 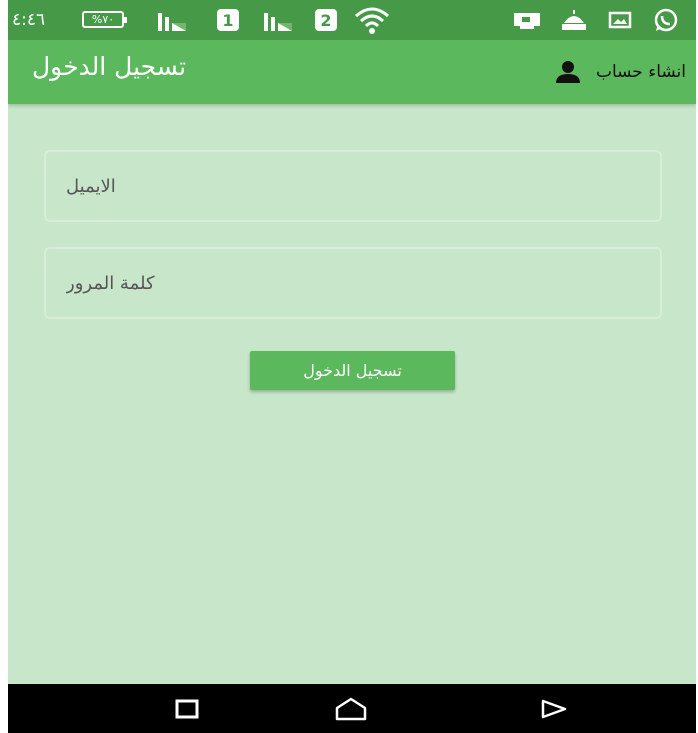 I want to click on password-field-container, so click(x=353, y=283).